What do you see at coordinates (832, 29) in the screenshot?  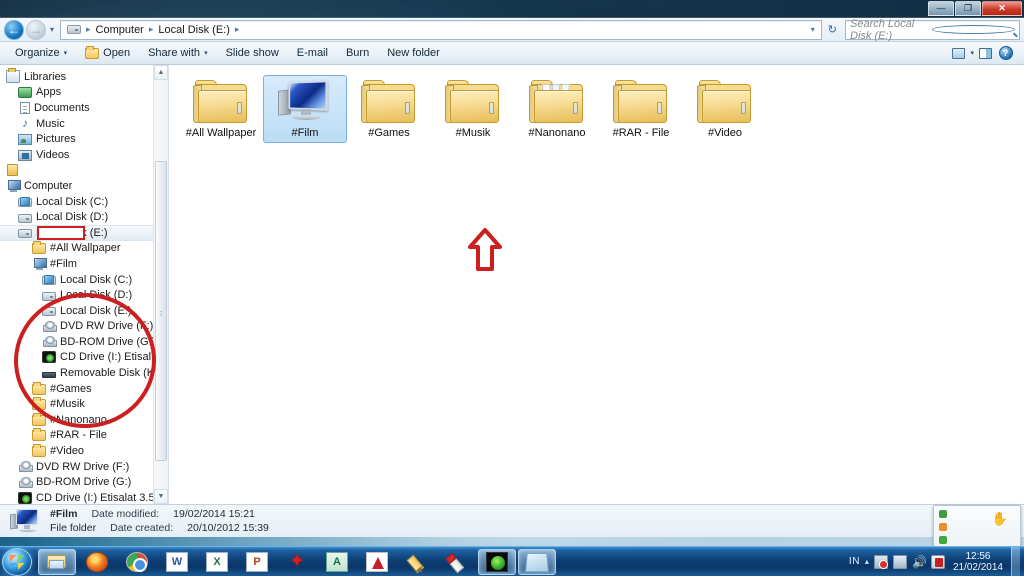 I see `refresh-icon: ↻` at bounding box center [832, 29].